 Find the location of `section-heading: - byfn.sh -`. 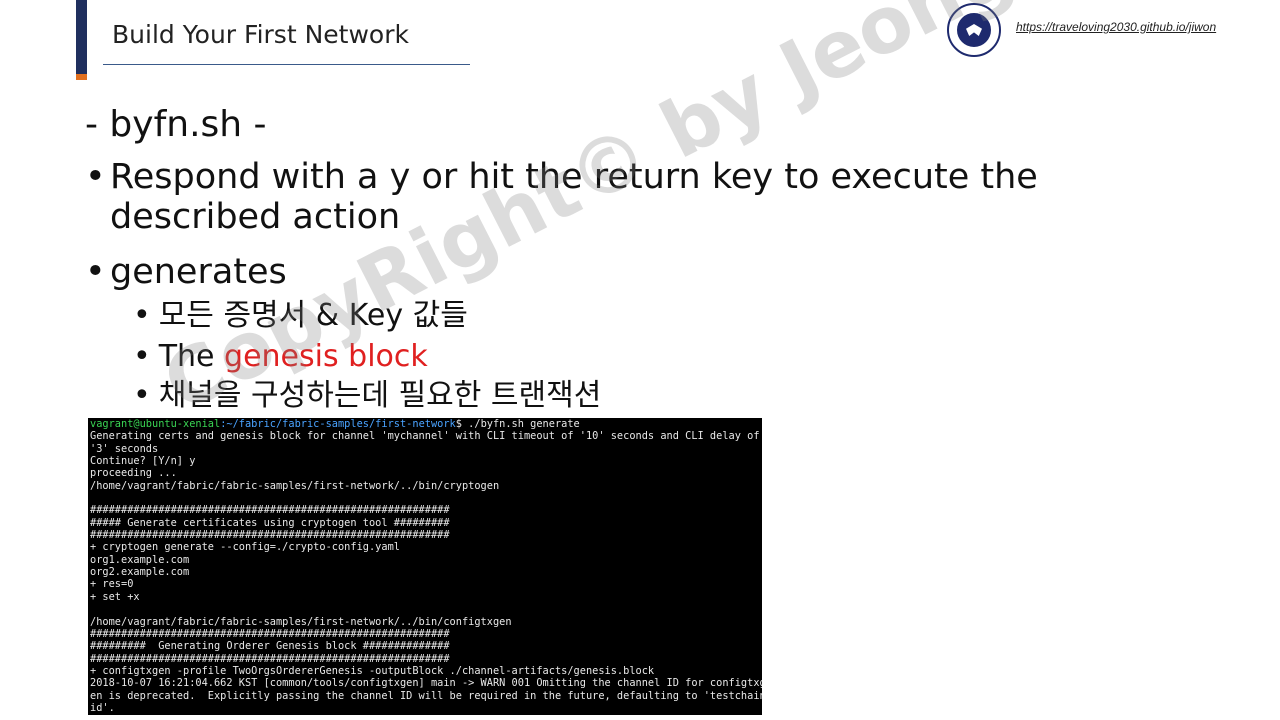

section-heading: - byfn.sh - is located at coordinates (176, 124).